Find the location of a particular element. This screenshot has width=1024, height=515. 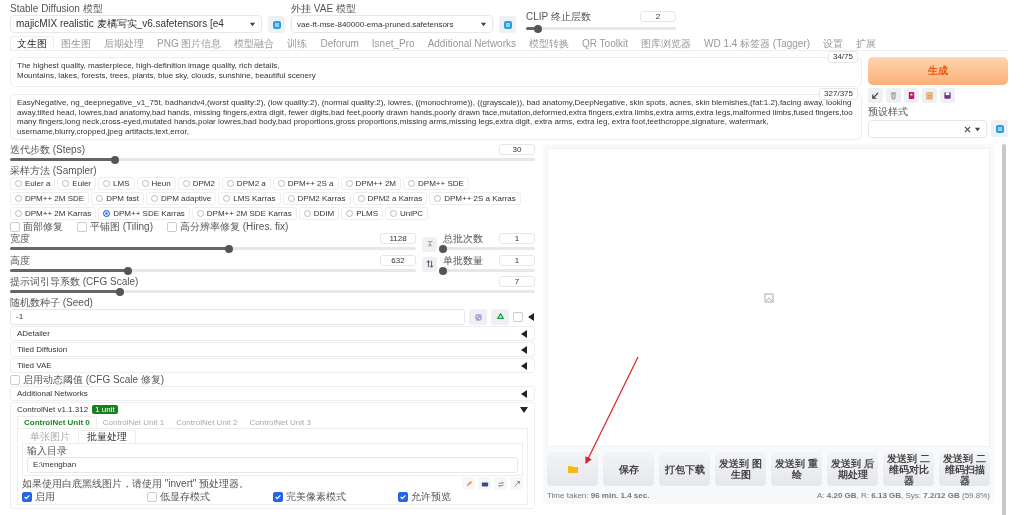

radio-option: DPM fast is located at coordinates (118, 198).